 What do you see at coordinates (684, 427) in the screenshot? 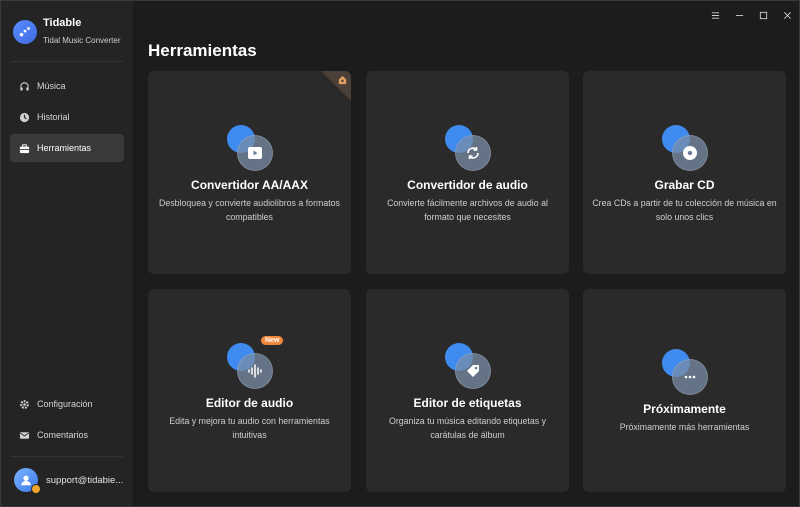
I see `card-description: Próximamente más herramientas` at bounding box center [684, 427].